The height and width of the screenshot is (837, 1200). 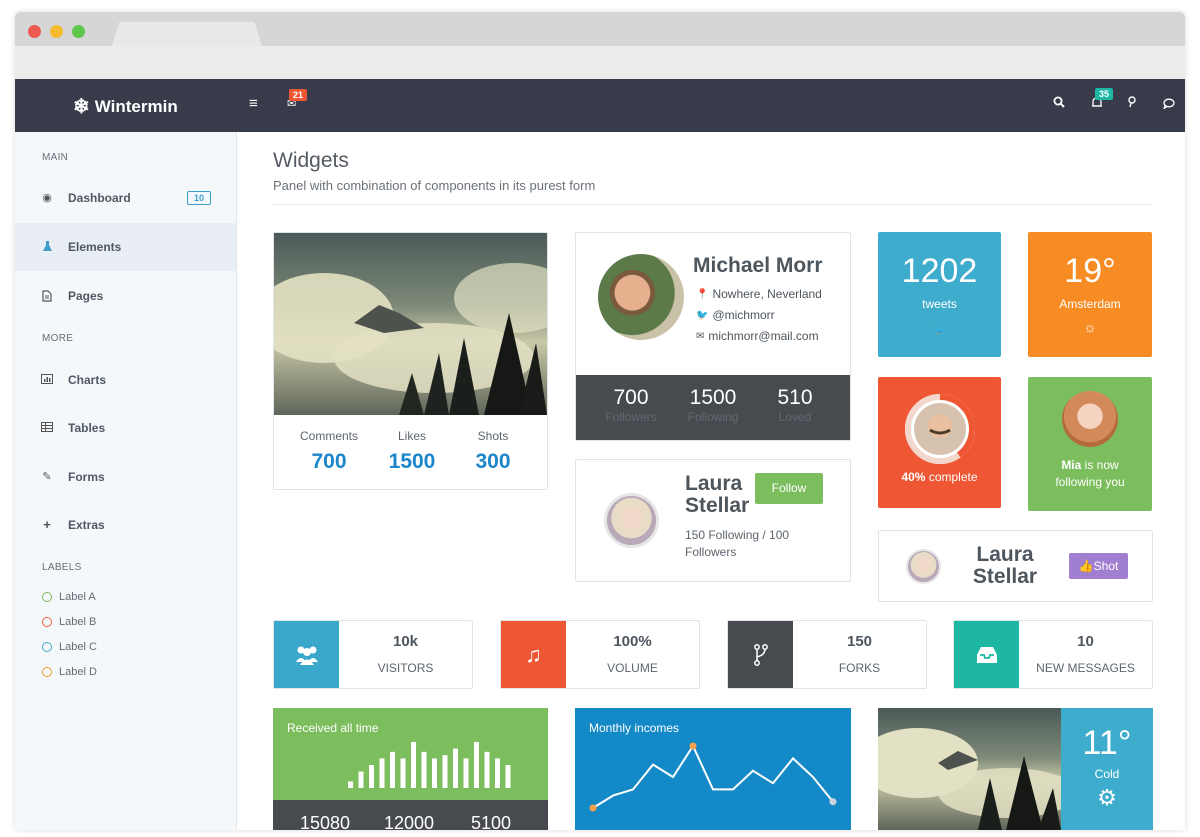 What do you see at coordinates (125, 247) in the screenshot?
I see `sidebar-item-elements: Elements` at bounding box center [125, 247].